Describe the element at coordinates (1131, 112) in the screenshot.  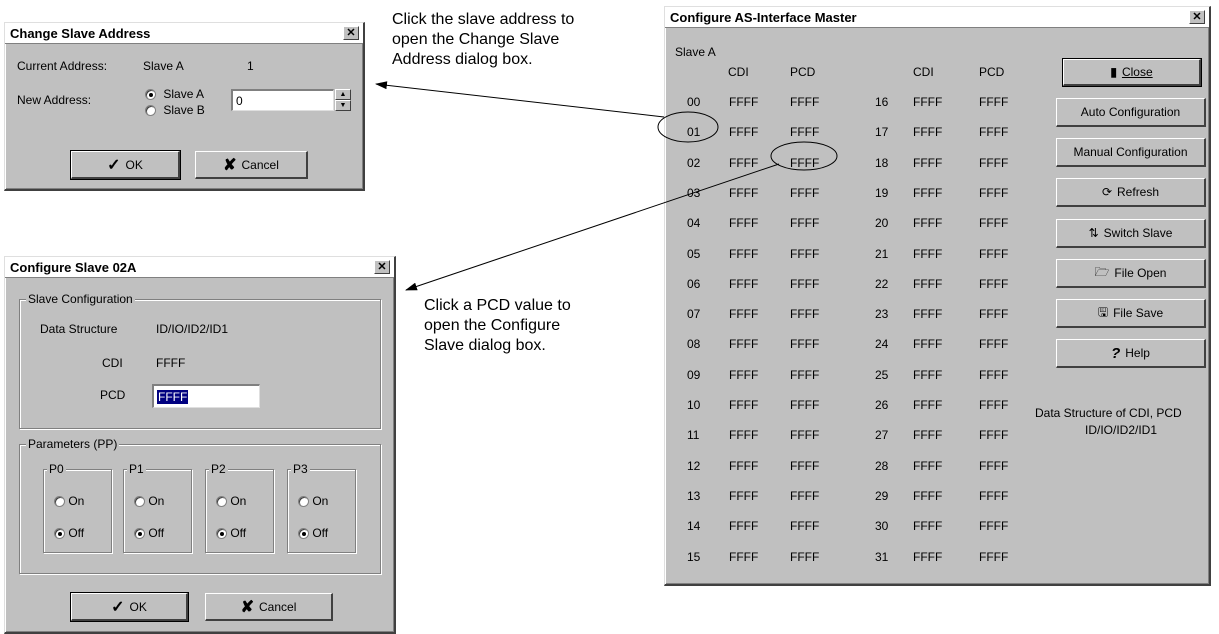
I see `auto-configuration-button: Auto Configuration` at that location.